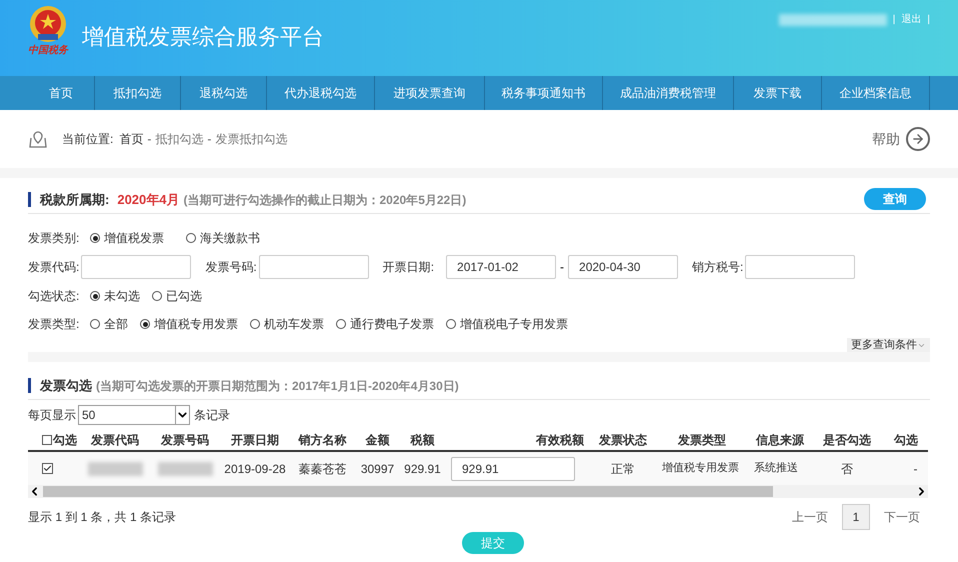 The width and height of the screenshot is (958, 562). What do you see at coordinates (224, 93) in the screenshot?
I see `nav-item: 退税勾选` at bounding box center [224, 93].